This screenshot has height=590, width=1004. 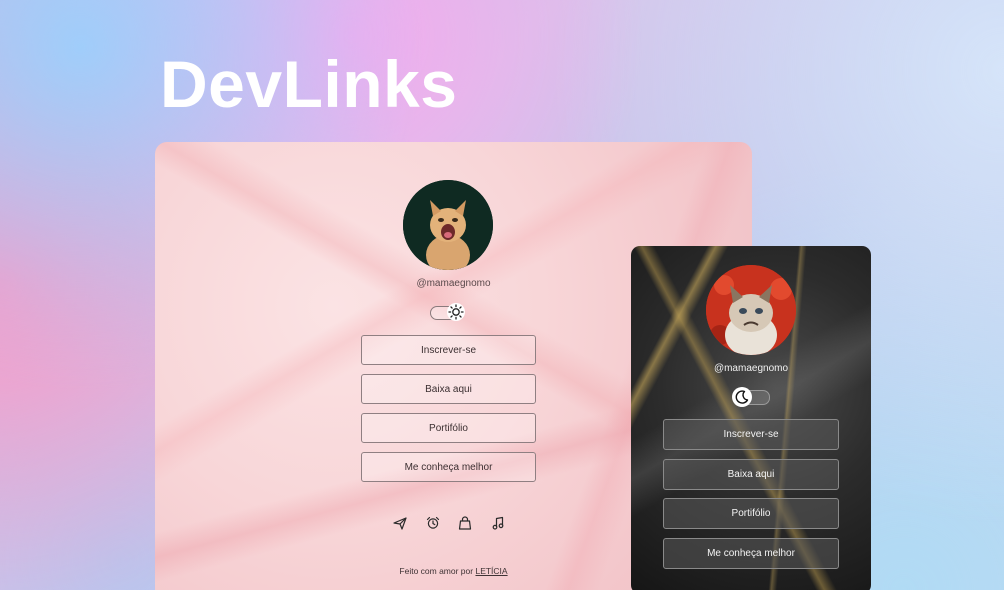 I want to click on moon-icon, so click(x=742, y=397).